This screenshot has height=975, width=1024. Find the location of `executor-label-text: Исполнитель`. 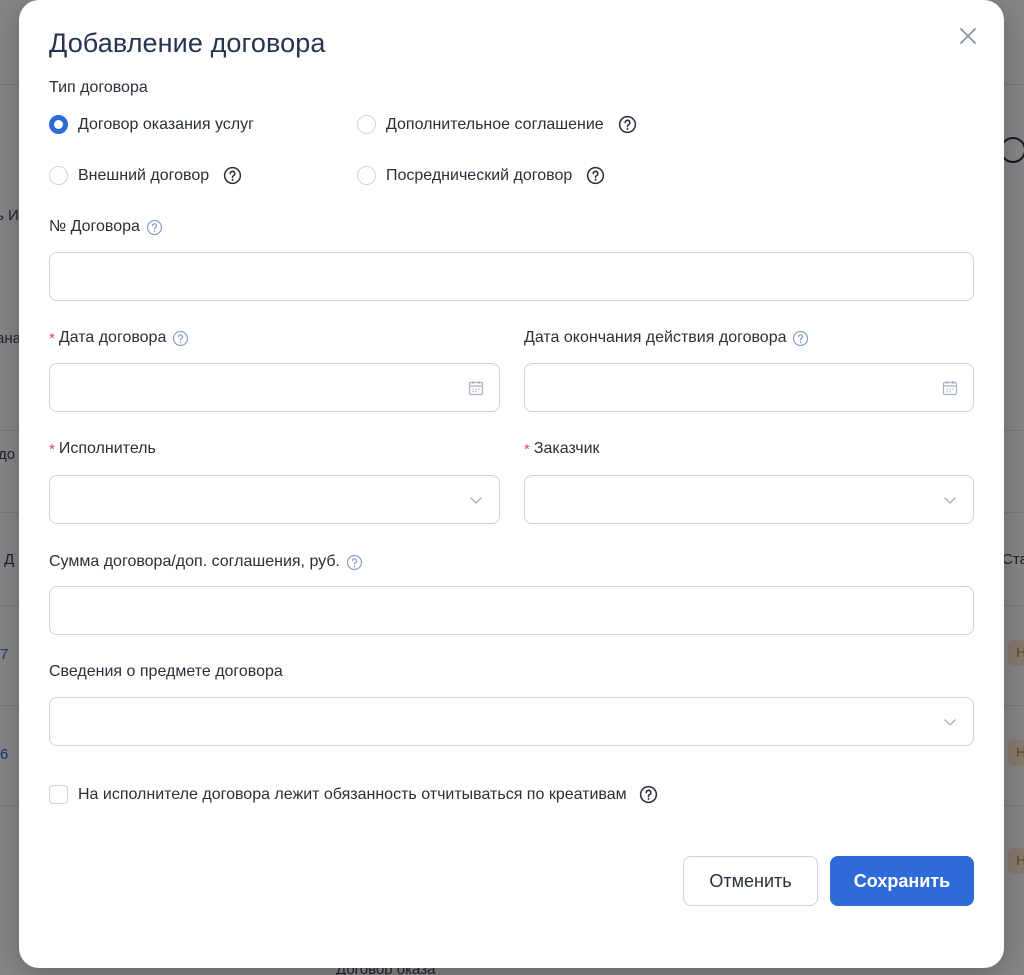

executor-label-text: Исполнитель is located at coordinates (107, 448).